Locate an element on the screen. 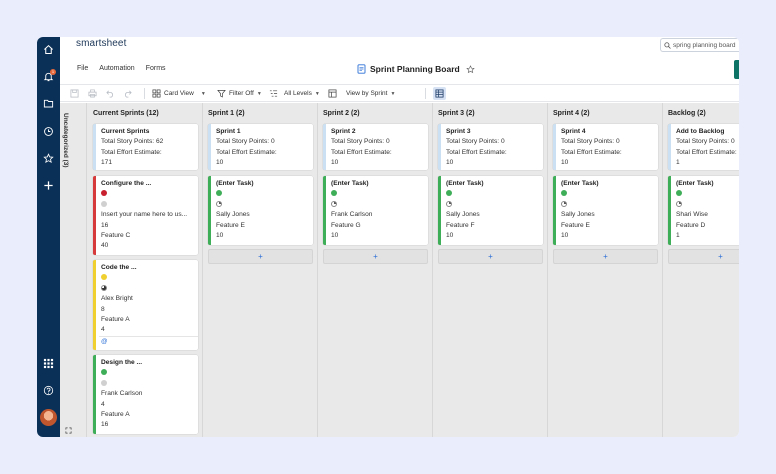  view-by-dropdown: View by Sprint ▼ is located at coordinates (361, 93).